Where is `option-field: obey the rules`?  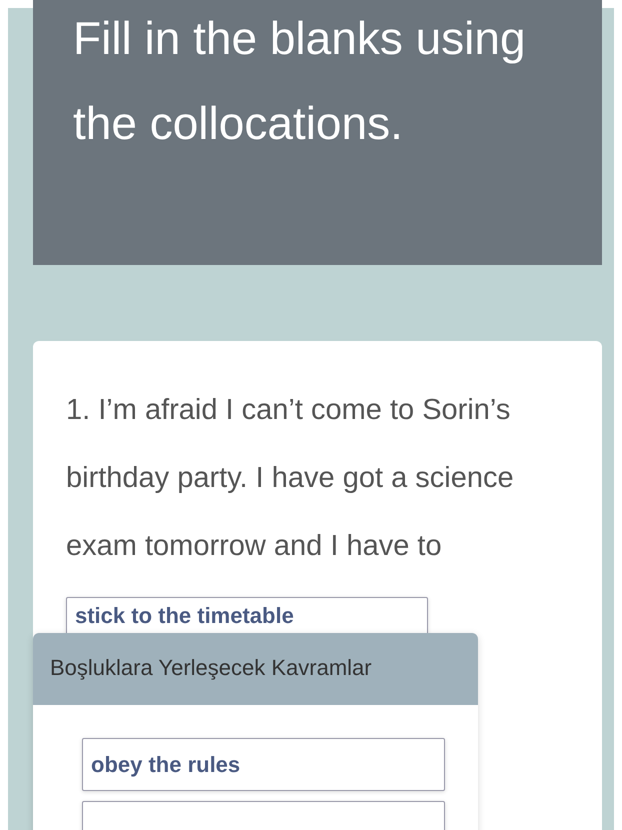 option-field: obey the rules is located at coordinates (263, 764).